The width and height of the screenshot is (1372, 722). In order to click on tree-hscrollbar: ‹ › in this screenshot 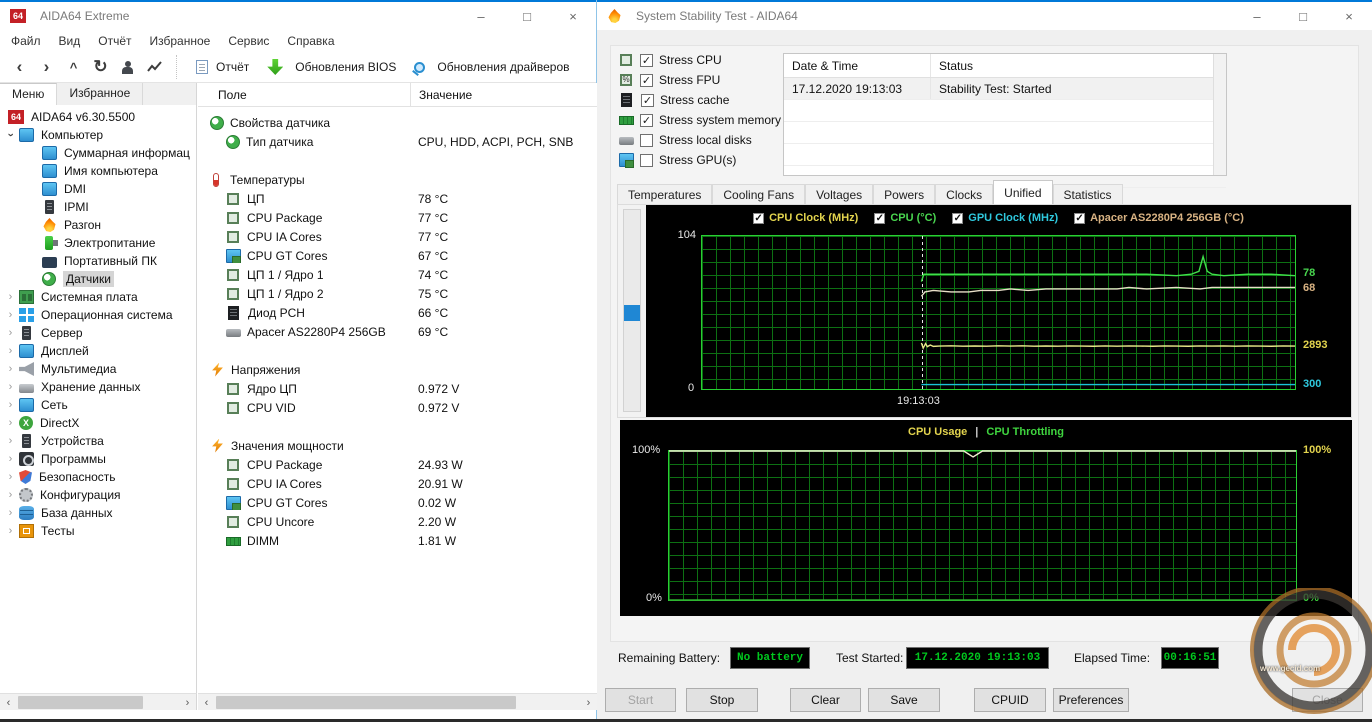, I will do `click(98, 701)`.